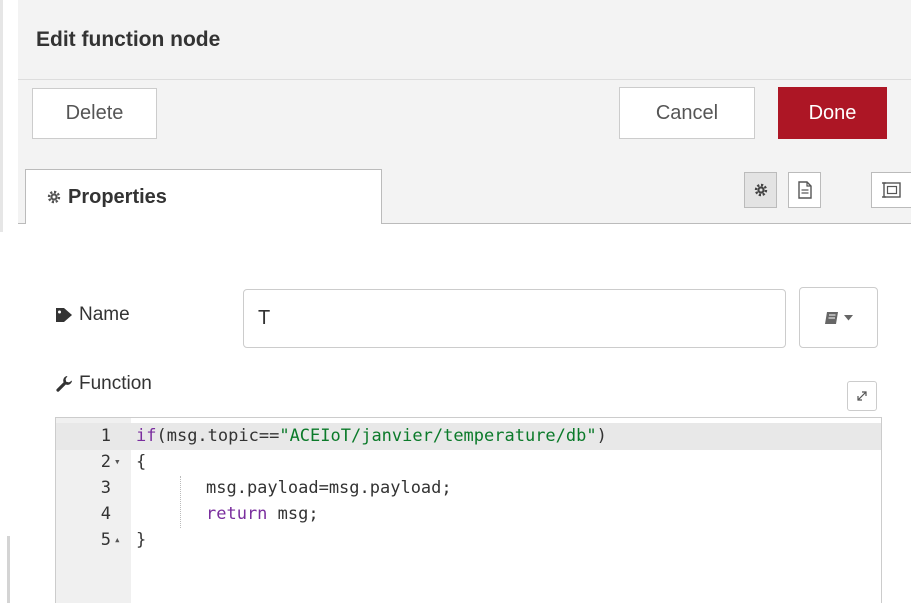  What do you see at coordinates (203, 196) in the screenshot?
I see `tab-properties: Properties` at bounding box center [203, 196].